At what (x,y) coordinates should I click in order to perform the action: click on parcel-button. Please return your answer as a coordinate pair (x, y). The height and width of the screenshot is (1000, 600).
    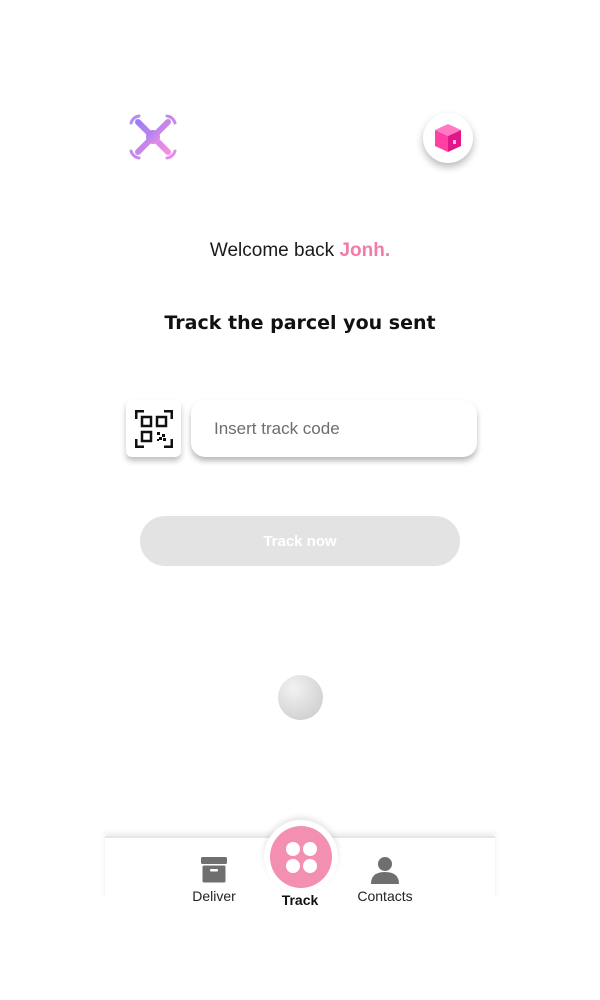
    Looking at the image, I should click on (448, 138).